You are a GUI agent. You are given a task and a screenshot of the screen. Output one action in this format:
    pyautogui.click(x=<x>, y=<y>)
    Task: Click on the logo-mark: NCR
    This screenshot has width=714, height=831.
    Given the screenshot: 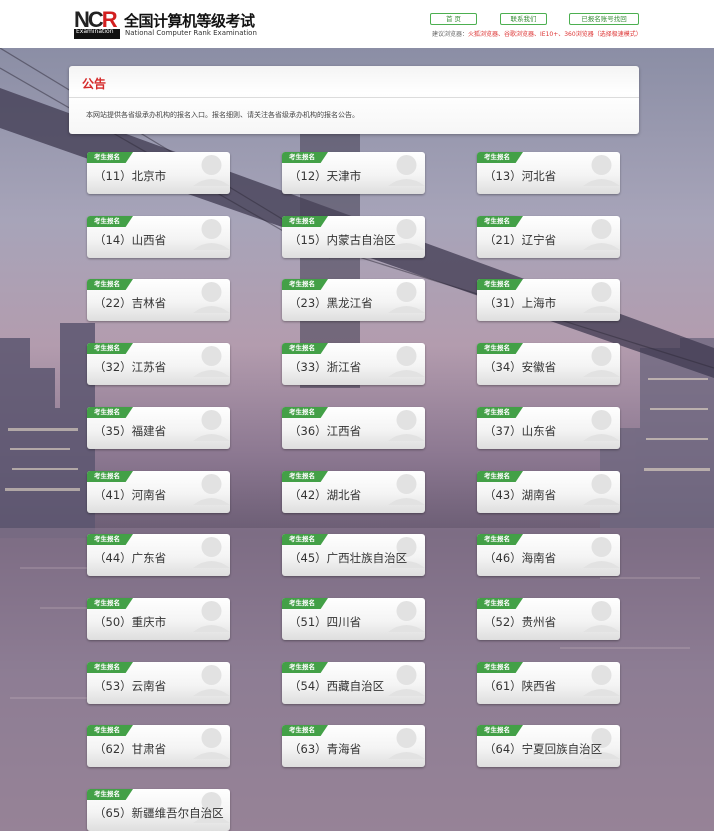 What is the action you would take?
    pyautogui.click(x=96, y=19)
    